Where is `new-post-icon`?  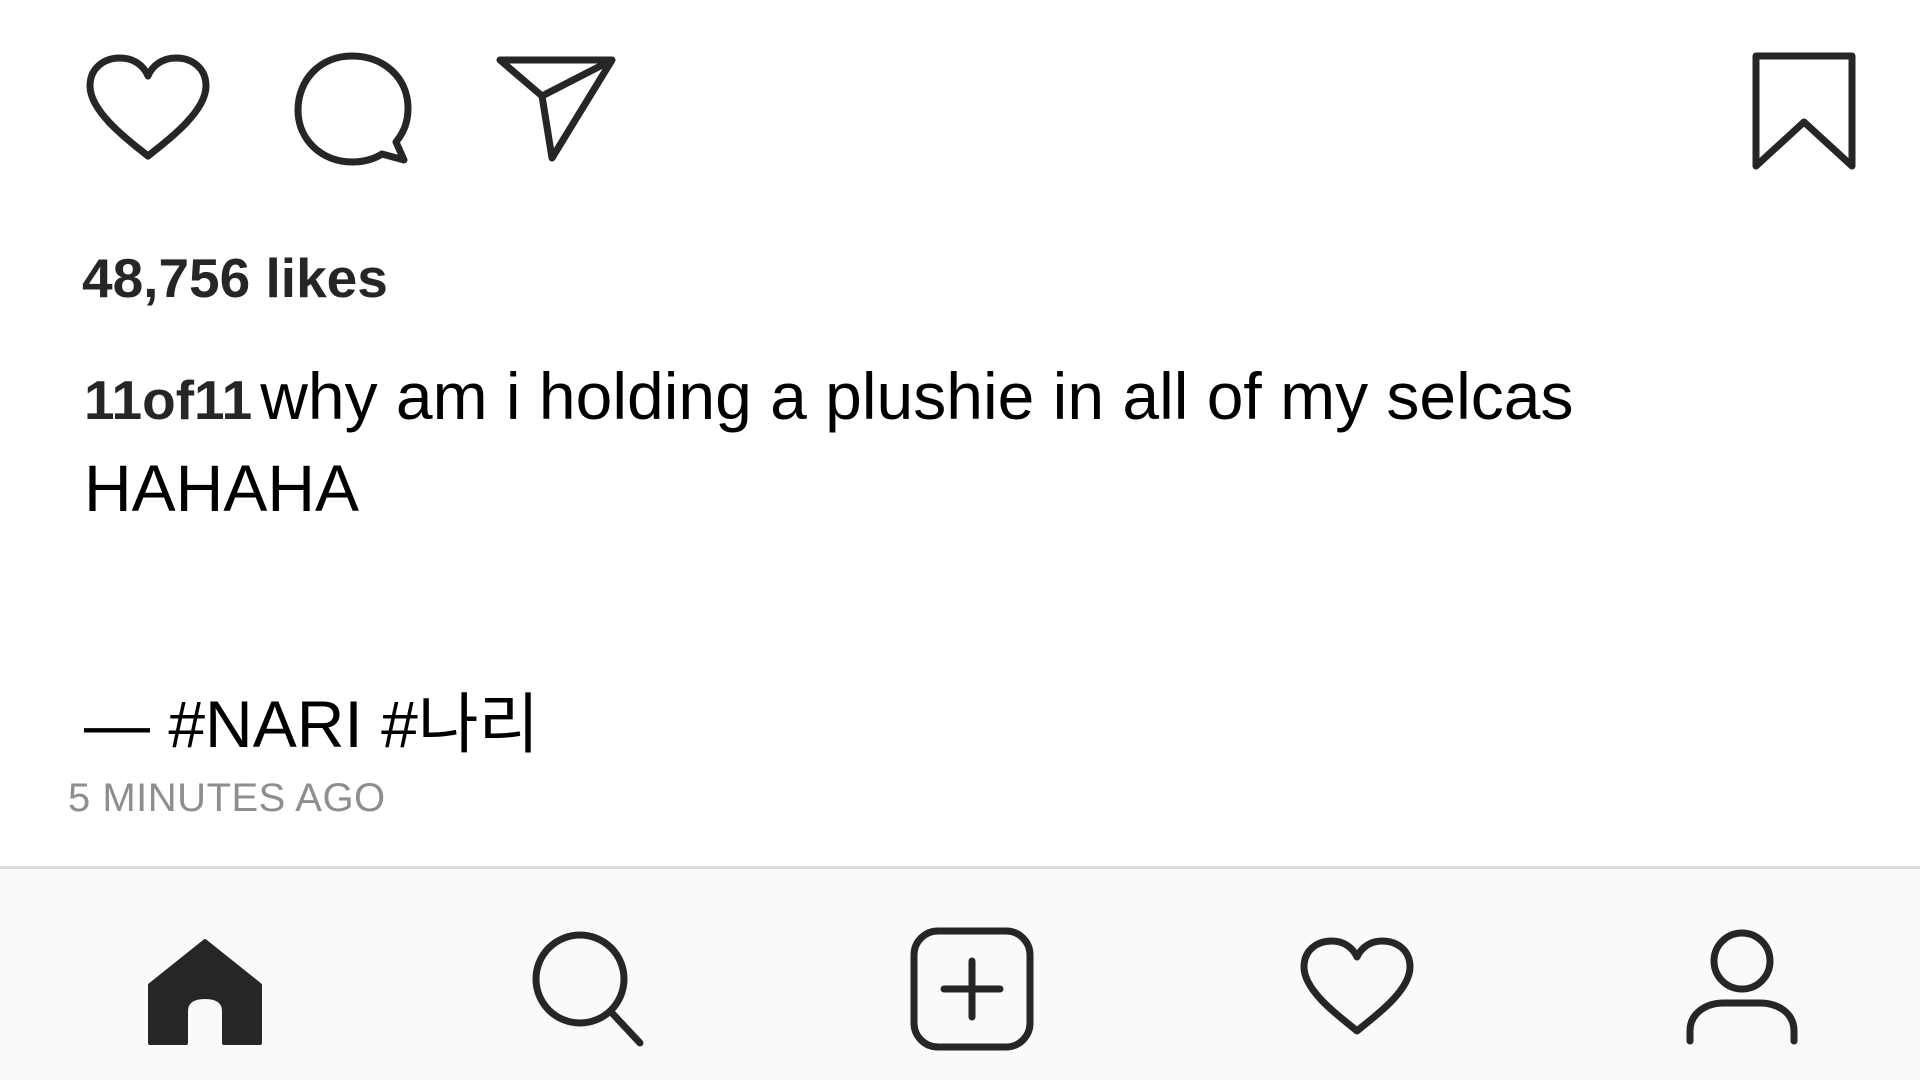 new-post-icon is located at coordinates (972, 989).